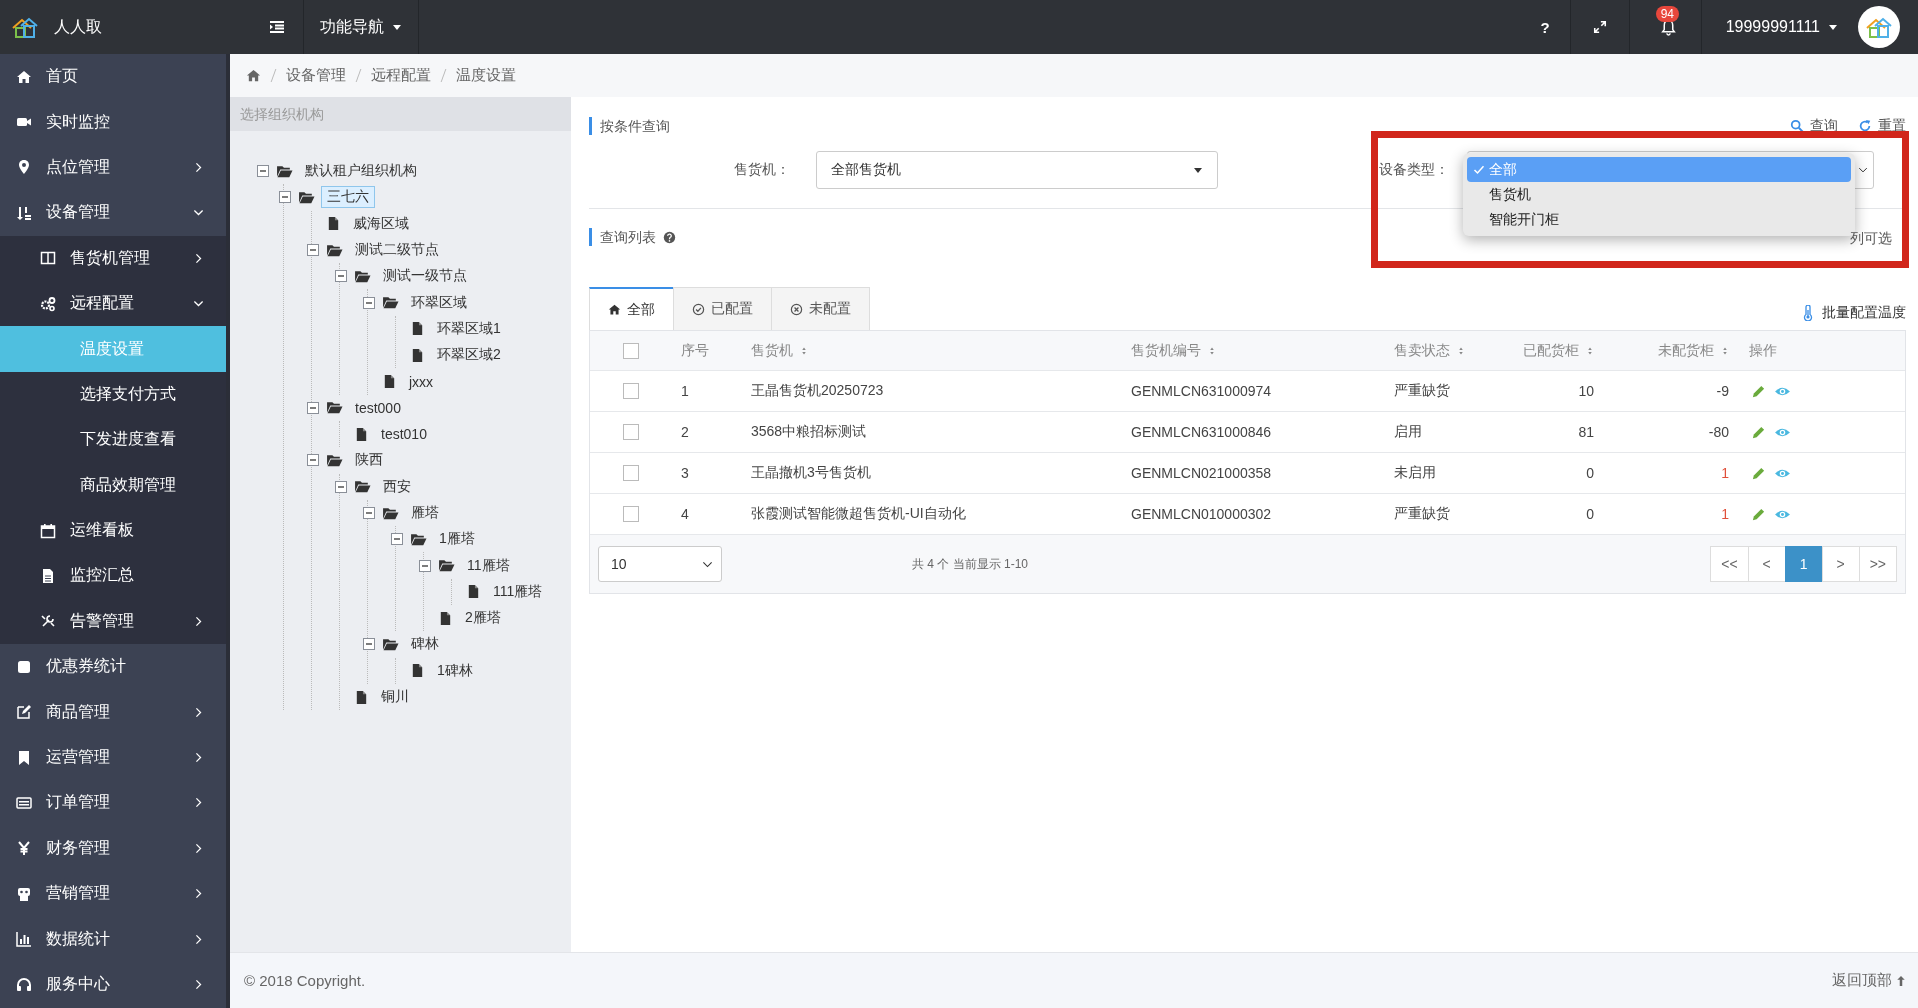 The image size is (1918, 1008). What do you see at coordinates (395, 697) in the screenshot?
I see `tree-node: 铜川` at bounding box center [395, 697].